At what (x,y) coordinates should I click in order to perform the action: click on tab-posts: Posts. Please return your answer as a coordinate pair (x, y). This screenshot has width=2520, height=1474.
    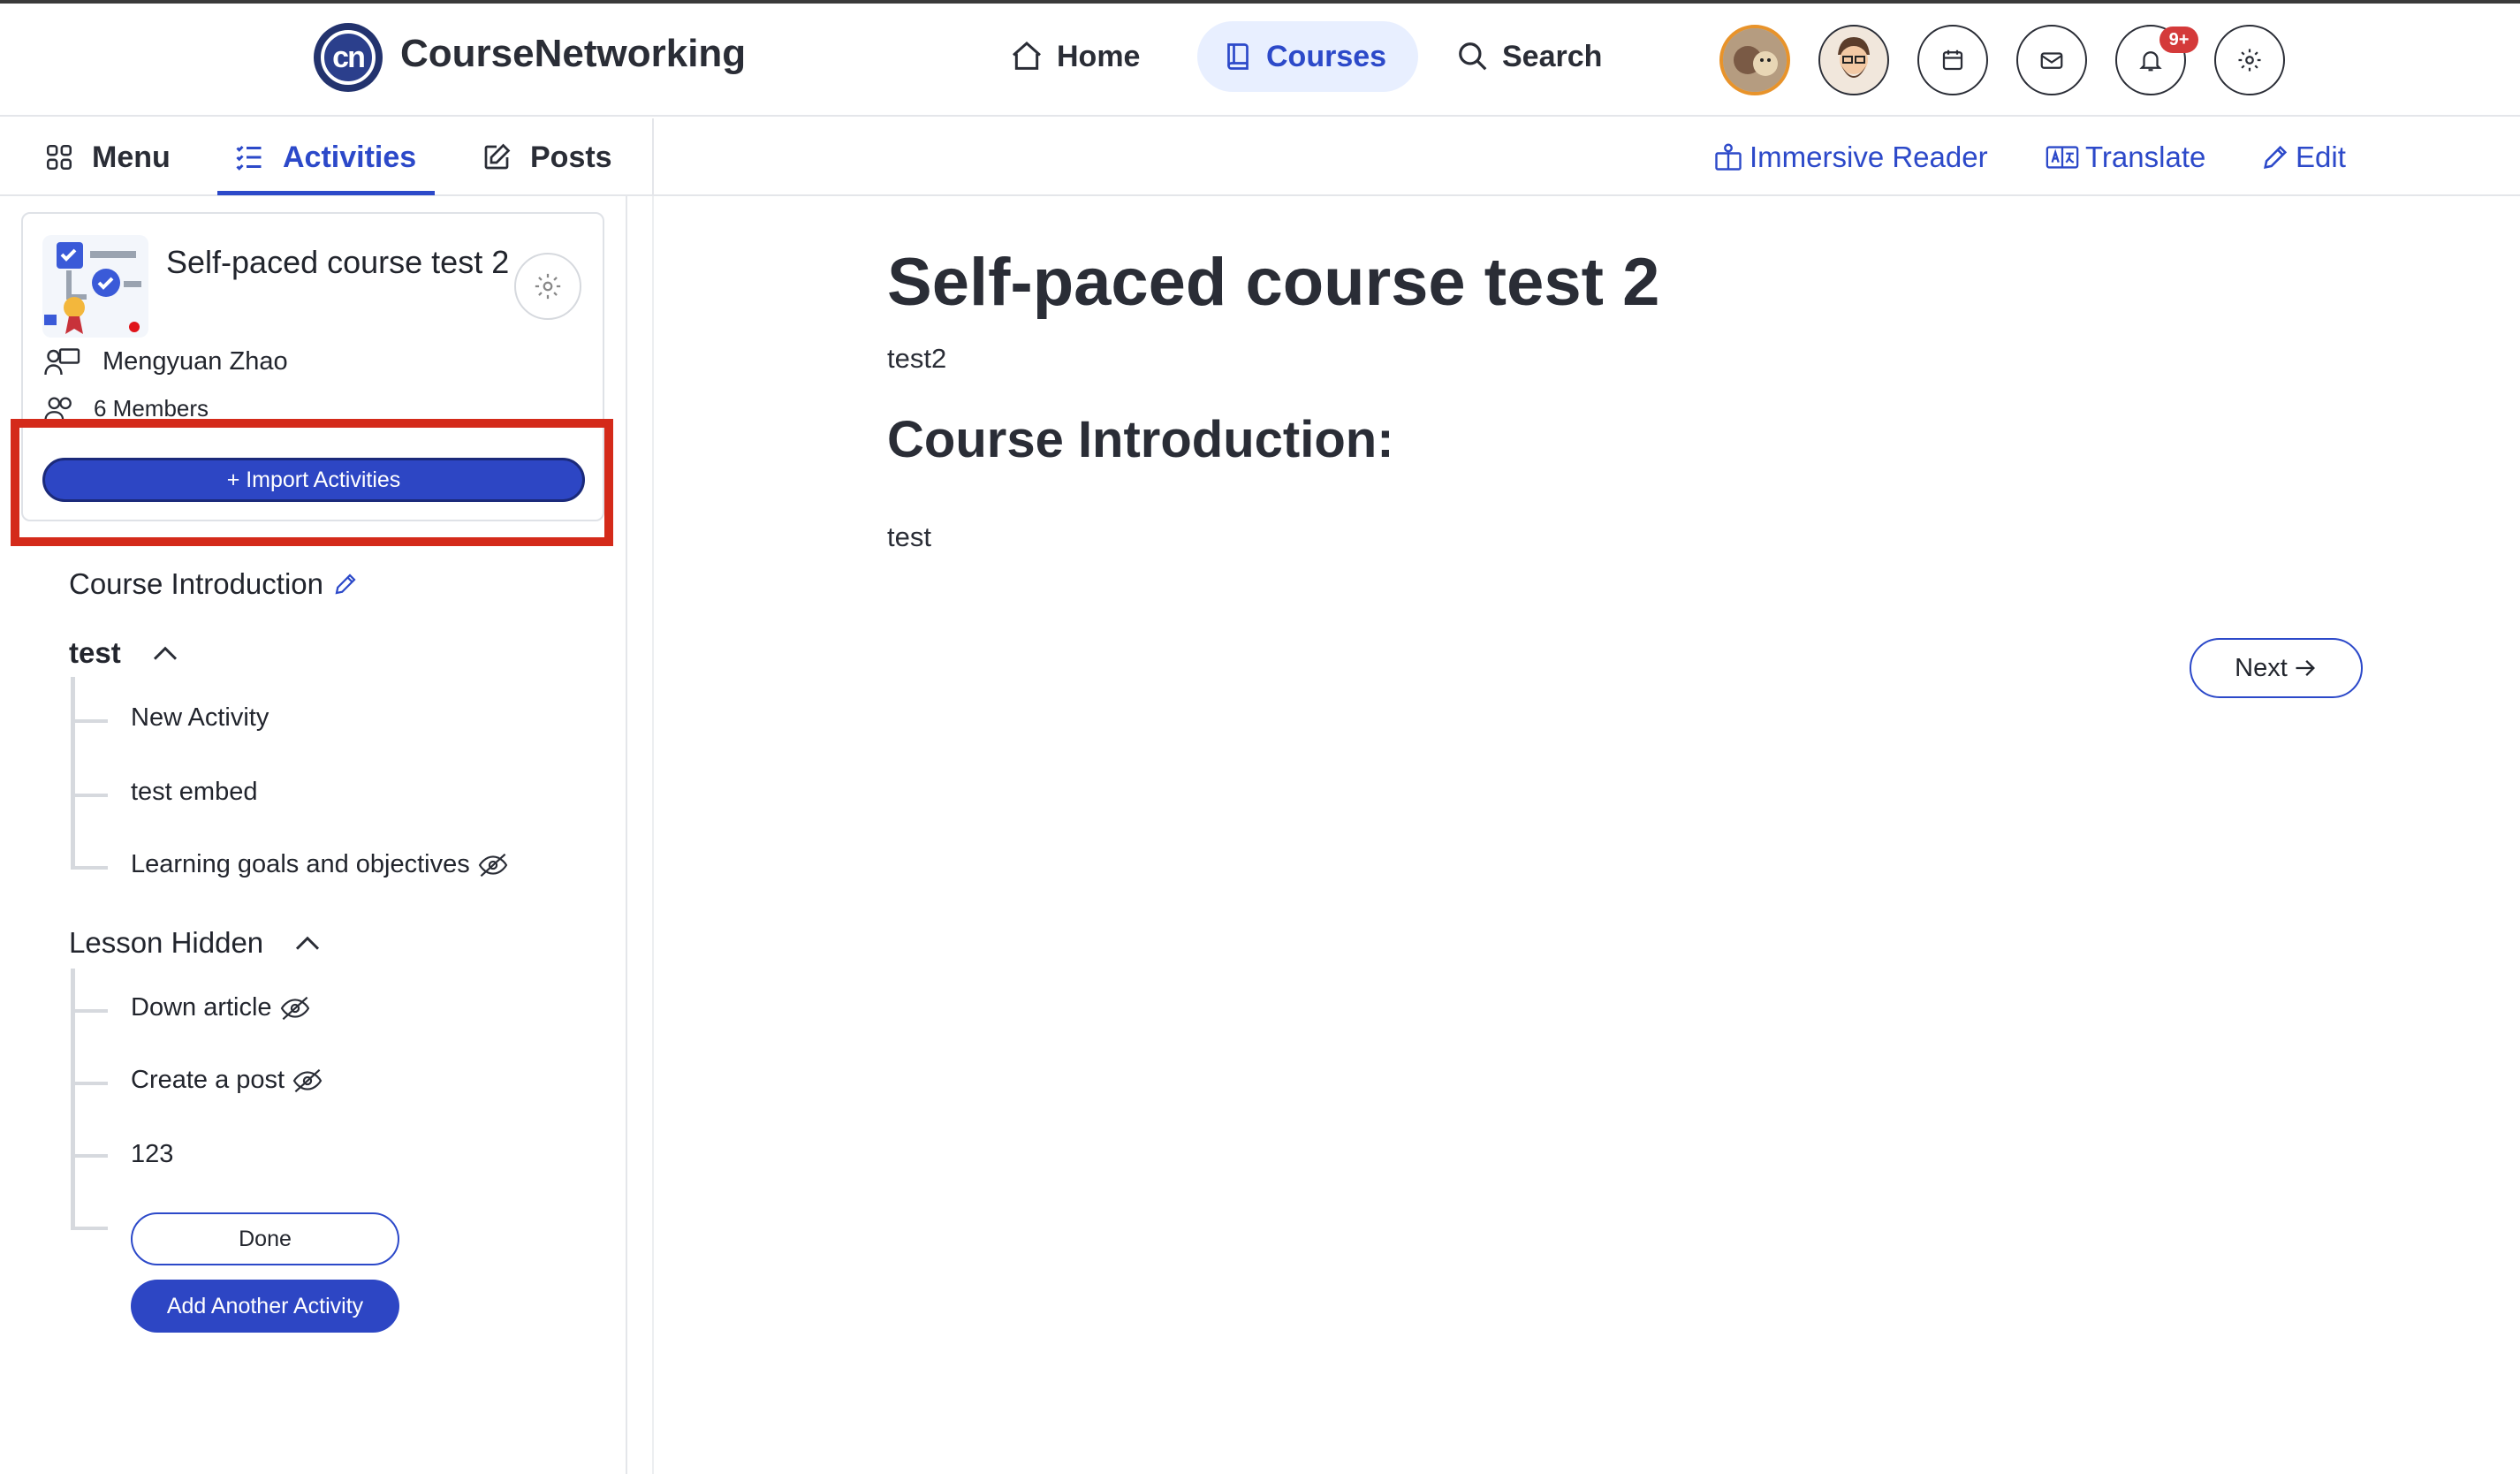
    Looking at the image, I should click on (546, 157).